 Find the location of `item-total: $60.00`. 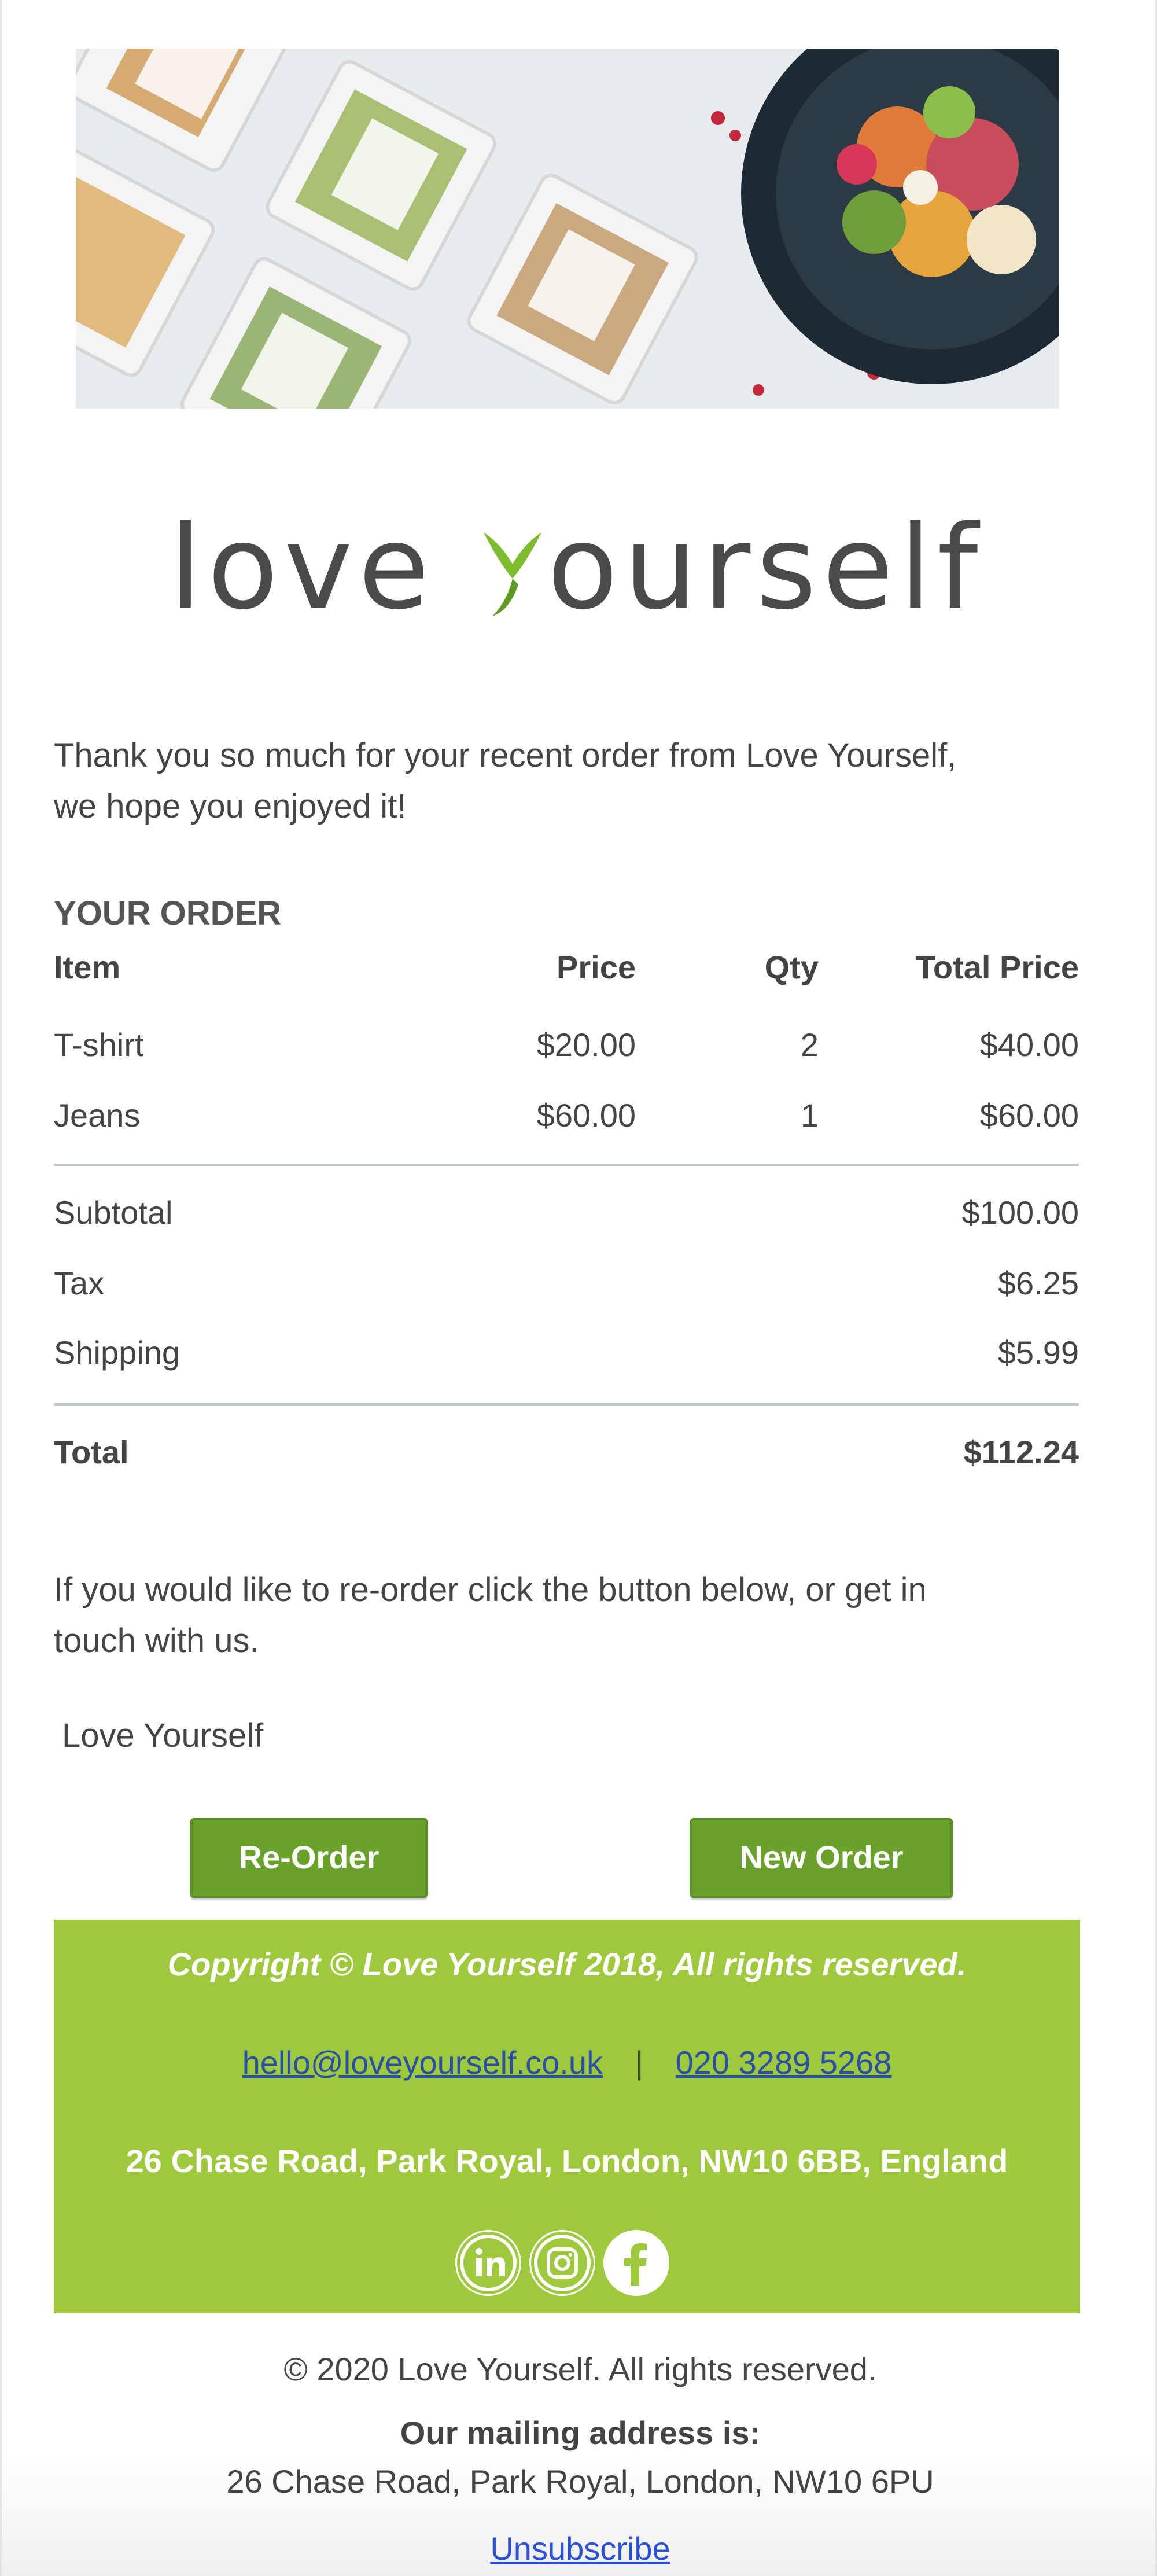

item-total: $60.00 is located at coordinates (1029, 1115).